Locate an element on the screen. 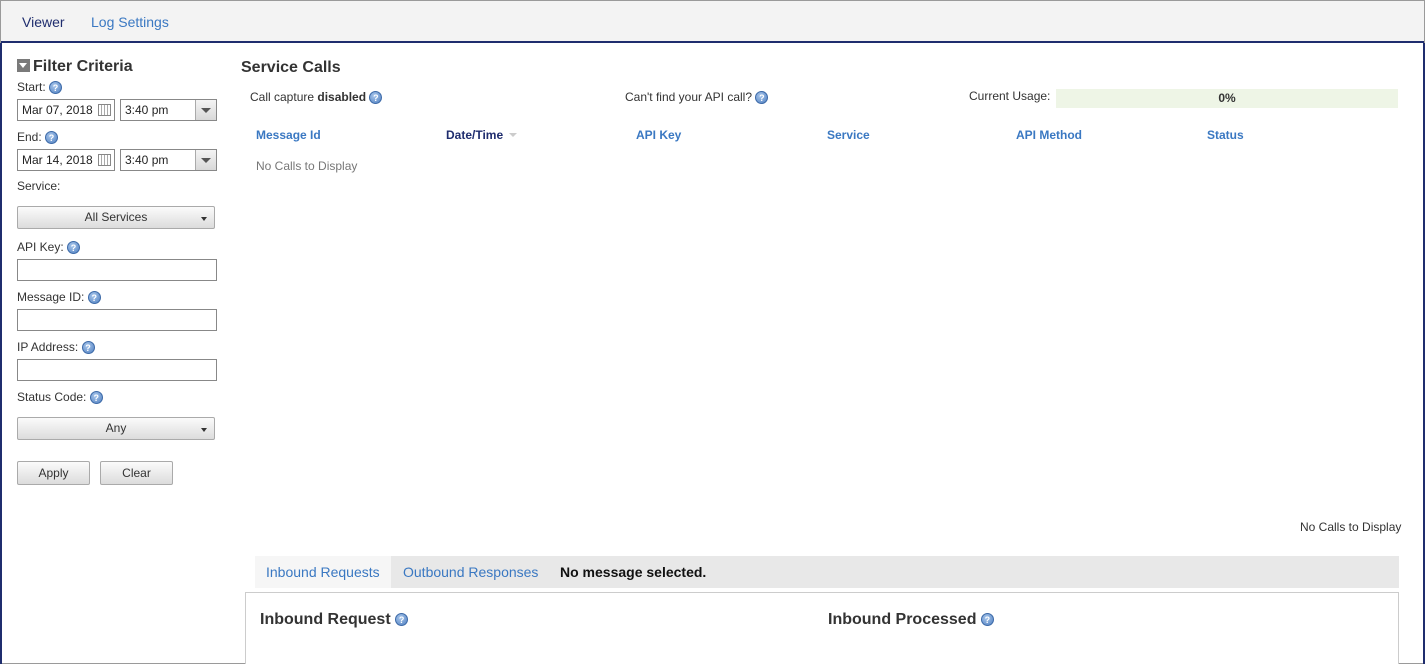 This screenshot has width=1425, height=664. column-status: Status is located at coordinates (1225, 135).